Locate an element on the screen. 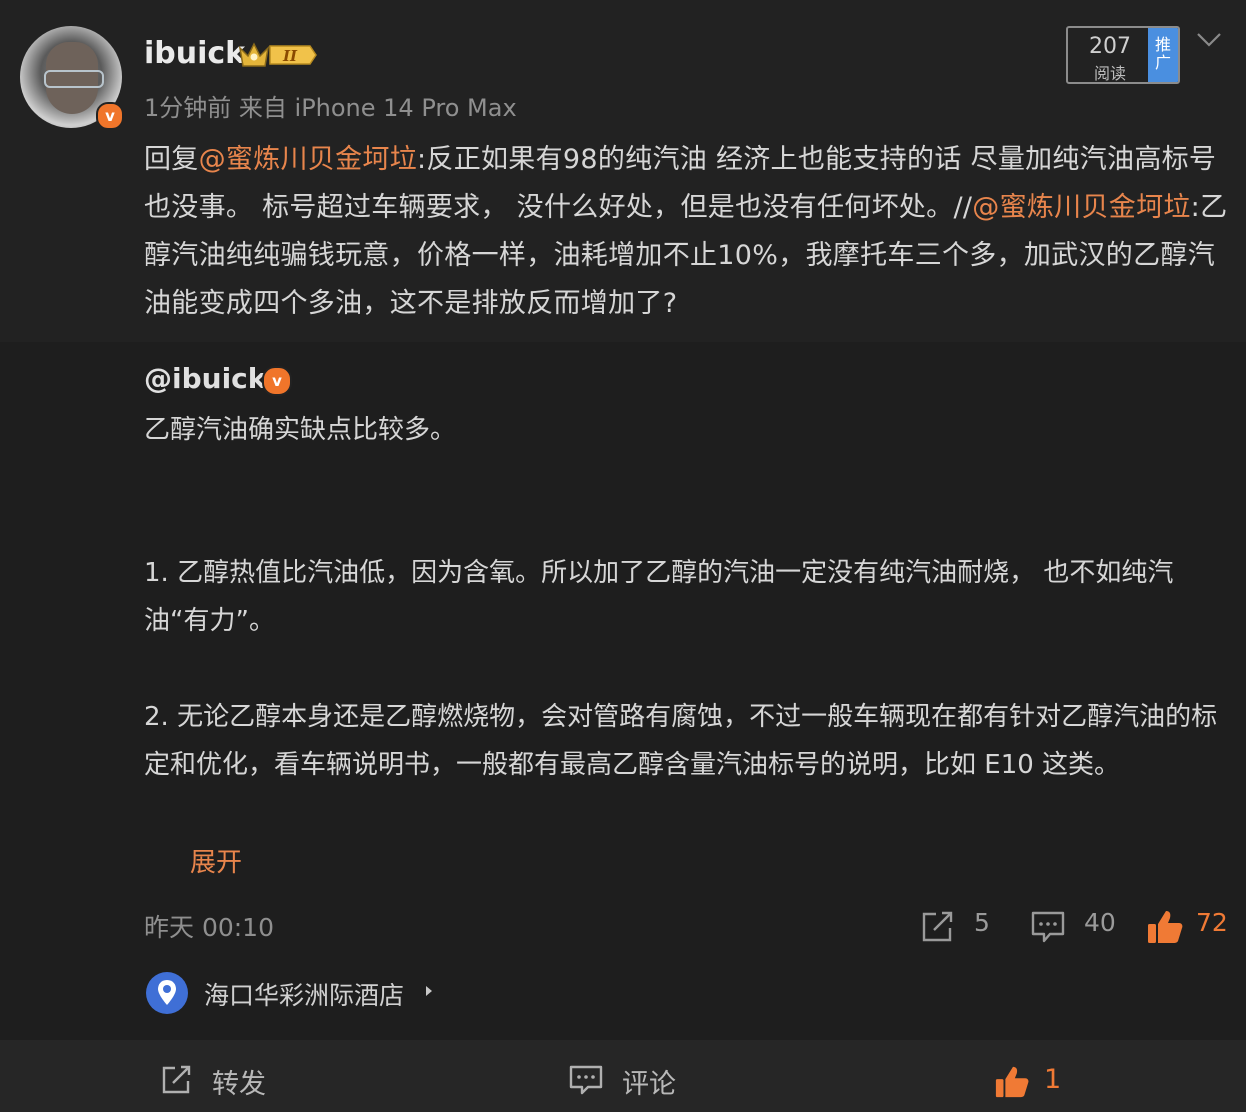 This screenshot has width=1246, height=1112. like-count: 72 is located at coordinates (1212, 922).